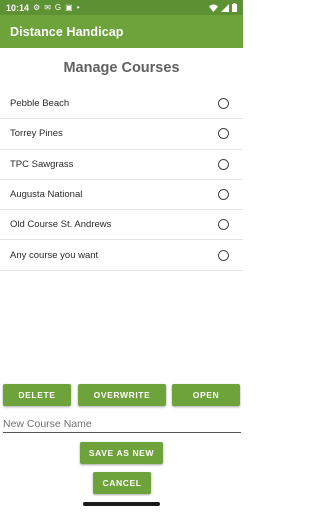 Image resolution: width=320 pixels, height=512 pixels. Describe the element at coordinates (43, 8) in the screenshot. I see `status-left: 10:14 ⚙ ✉ G ▣ •` at that location.